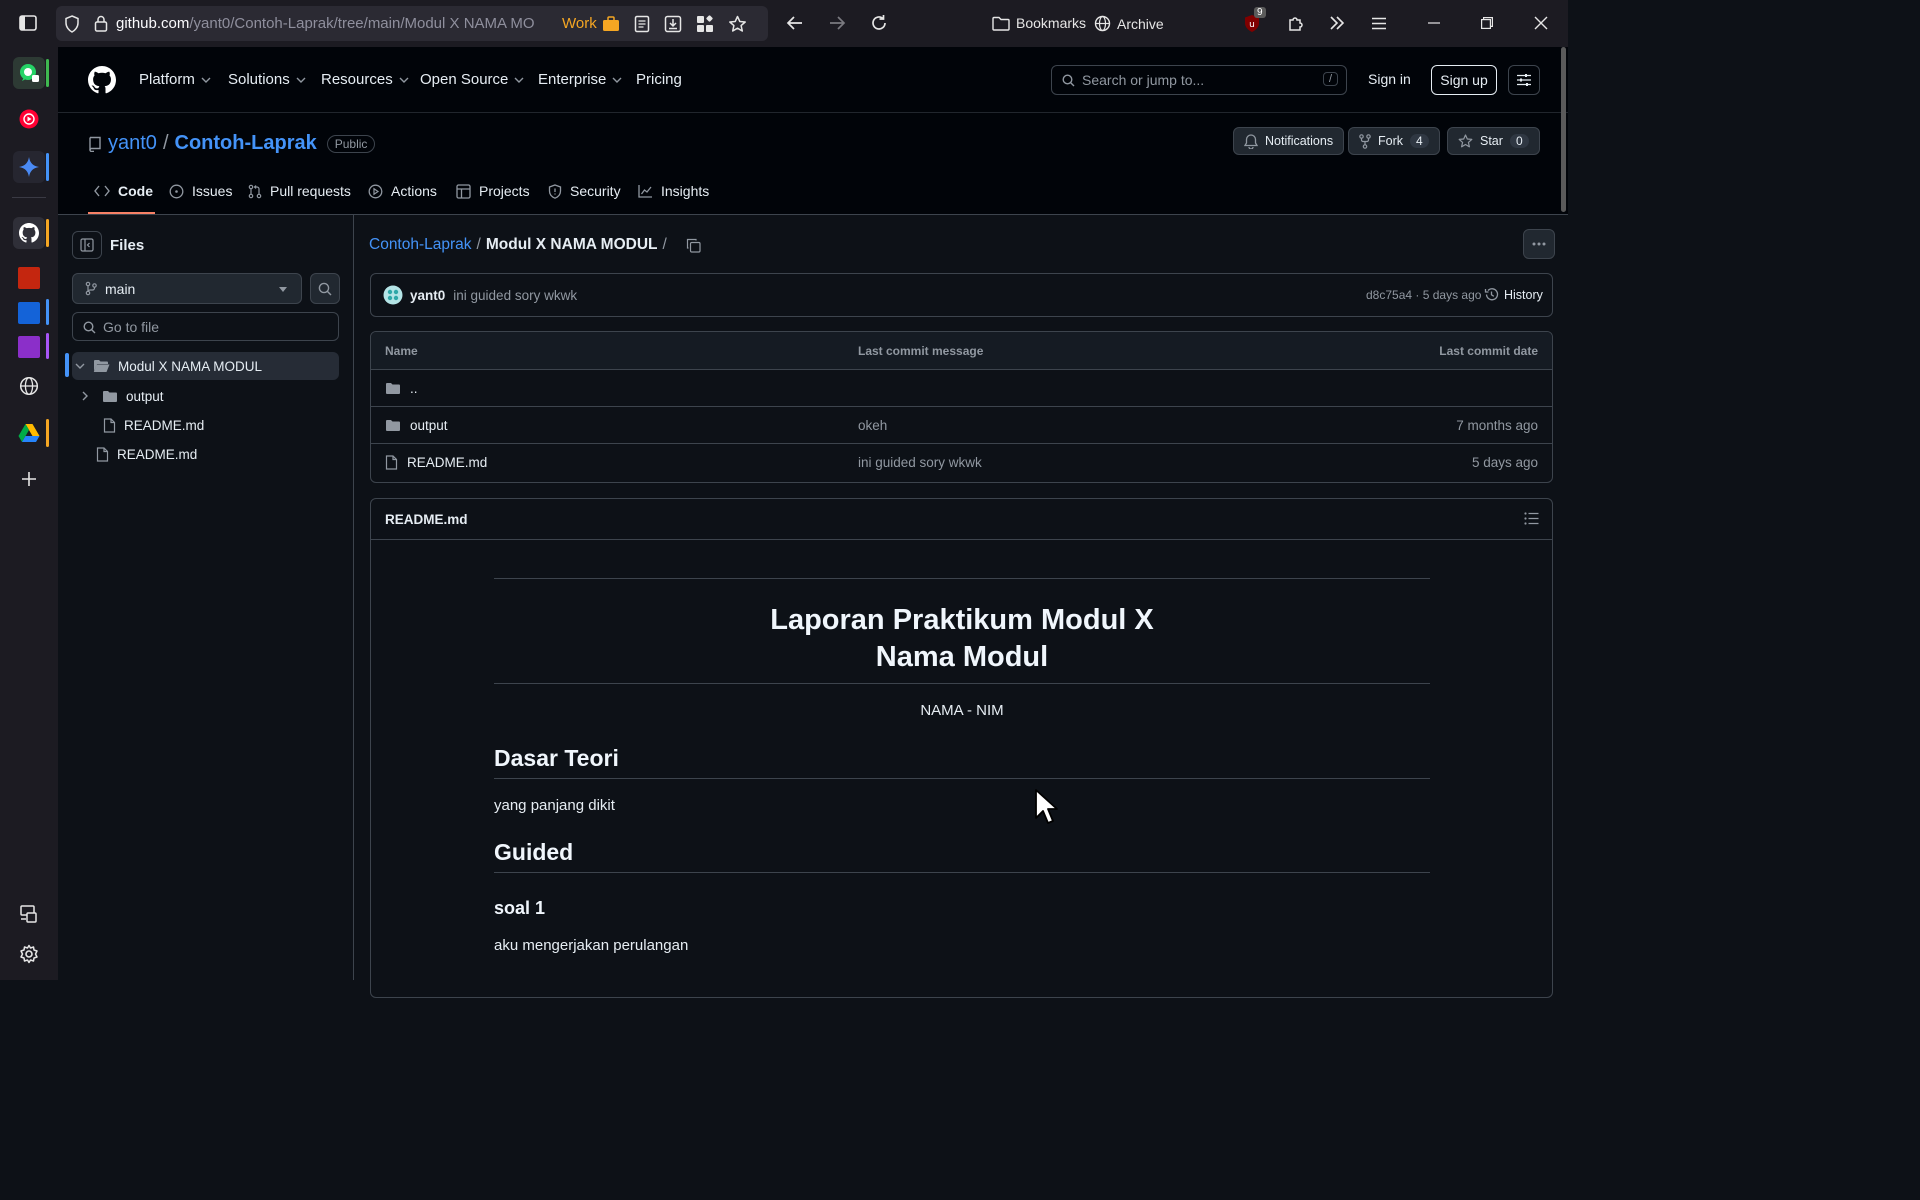  I want to click on notifications-button: Notifications, so click(1289, 141).